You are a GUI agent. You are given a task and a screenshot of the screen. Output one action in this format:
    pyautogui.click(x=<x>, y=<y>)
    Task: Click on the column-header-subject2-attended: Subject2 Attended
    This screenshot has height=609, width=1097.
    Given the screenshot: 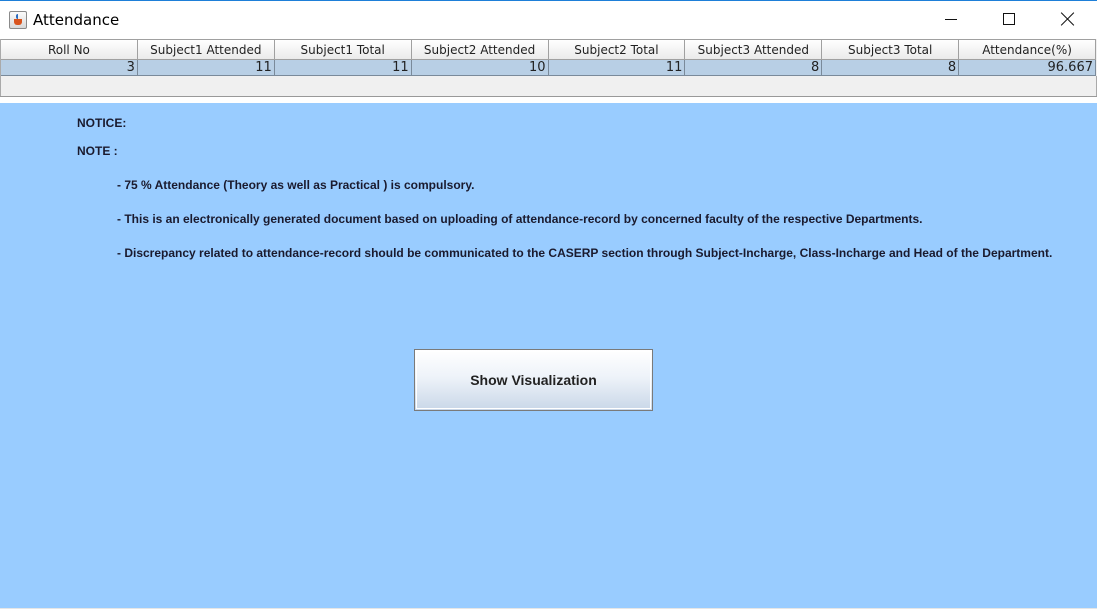 What is the action you would take?
    pyautogui.click(x=480, y=49)
    